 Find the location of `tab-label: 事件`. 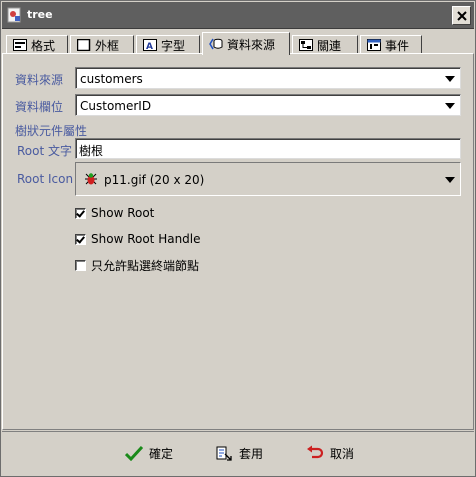

tab-label: 事件 is located at coordinates (397, 45).